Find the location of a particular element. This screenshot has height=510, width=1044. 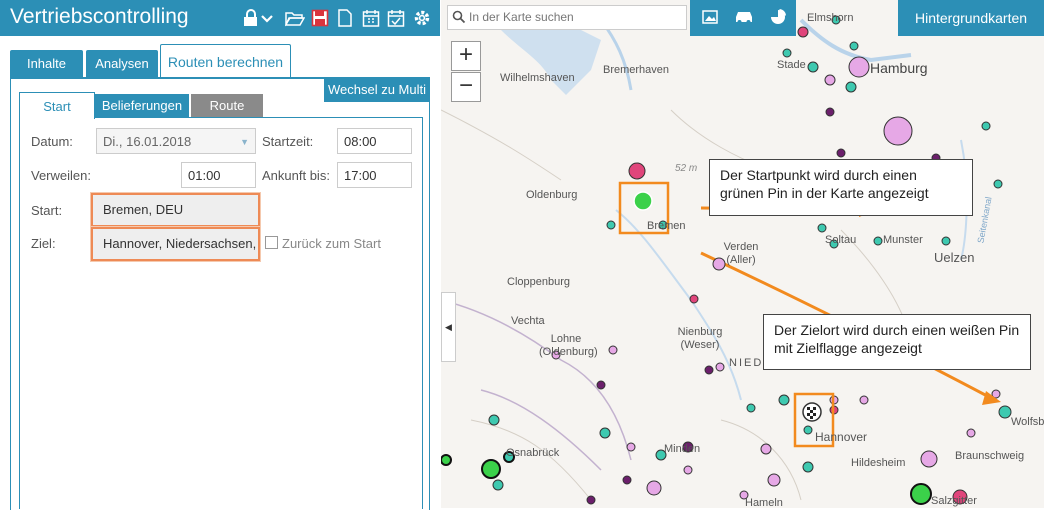

toolbar is located at coordinates (360, 18).